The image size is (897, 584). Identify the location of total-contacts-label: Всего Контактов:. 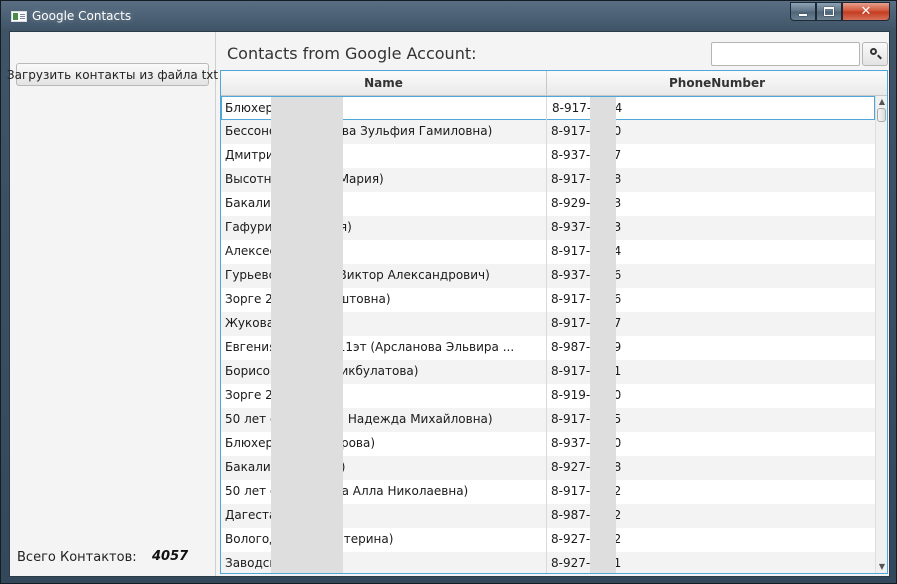
(77, 557).